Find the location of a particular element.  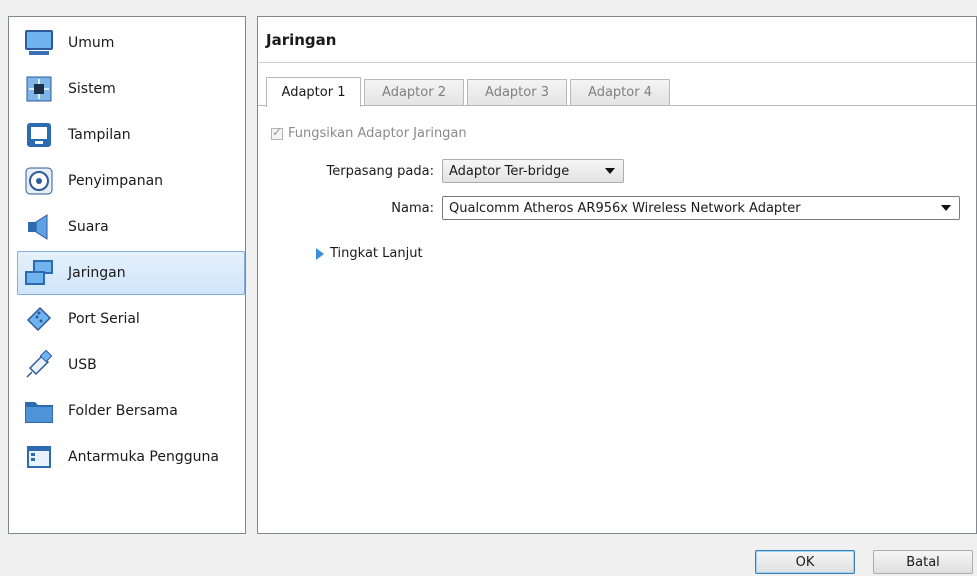

sidebar-item-port-serial: Port Serial is located at coordinates (131, 319).